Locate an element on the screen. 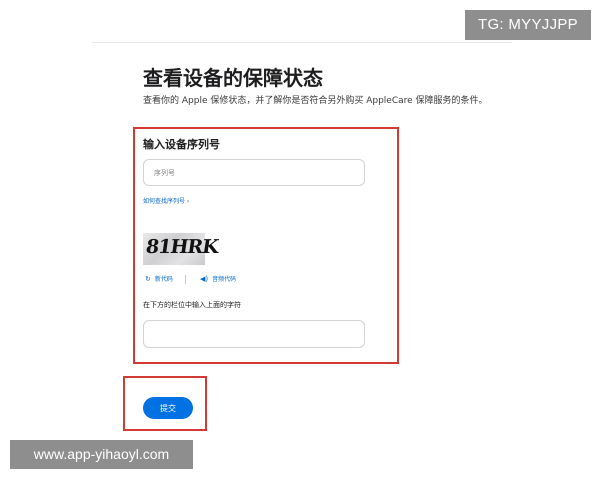 The height and width of the screenshot is (480, 600). audio-code-button: ◀) 音频代码 is located at coordinates (218, 278).